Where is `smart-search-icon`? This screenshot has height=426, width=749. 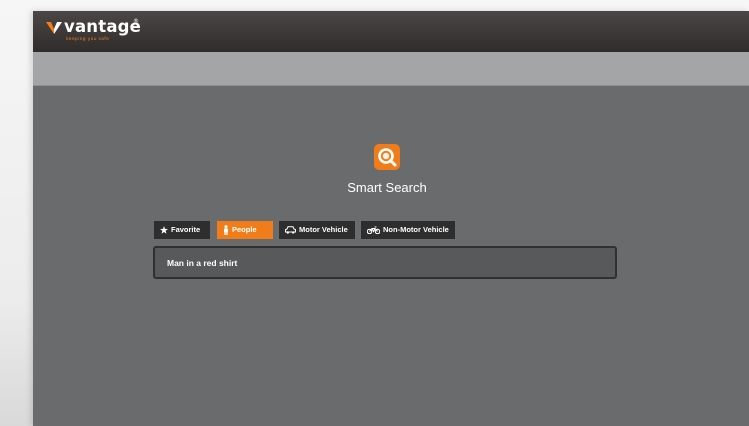
smart-search-icon is located at coordinates (387, 157).